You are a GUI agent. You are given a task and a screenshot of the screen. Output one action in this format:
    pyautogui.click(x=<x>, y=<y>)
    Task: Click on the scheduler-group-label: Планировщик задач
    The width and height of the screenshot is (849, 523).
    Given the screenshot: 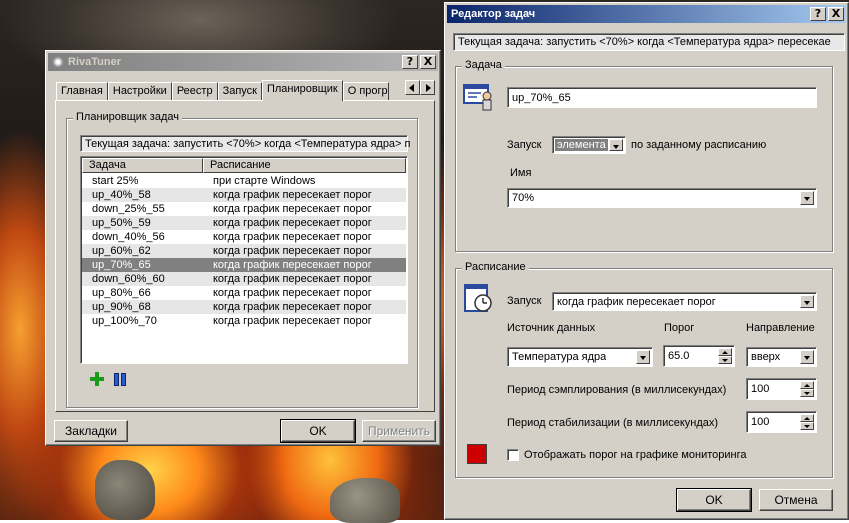 What is the action you would take?
    pyautogui.click(x=127, y=117)
    